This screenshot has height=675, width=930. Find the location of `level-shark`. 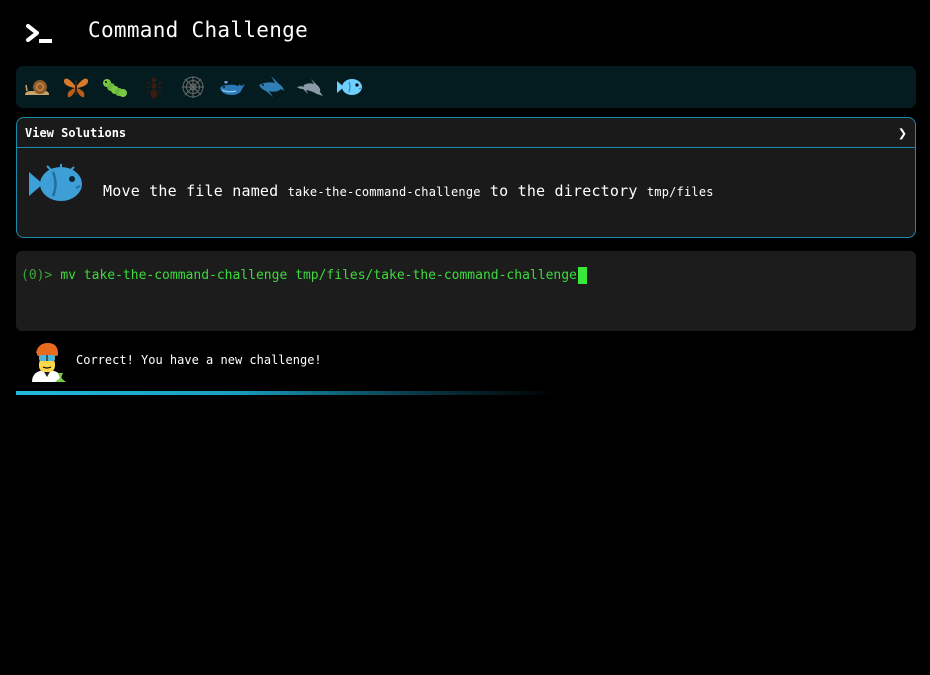

level-shark is located at coordinates (271, 87).